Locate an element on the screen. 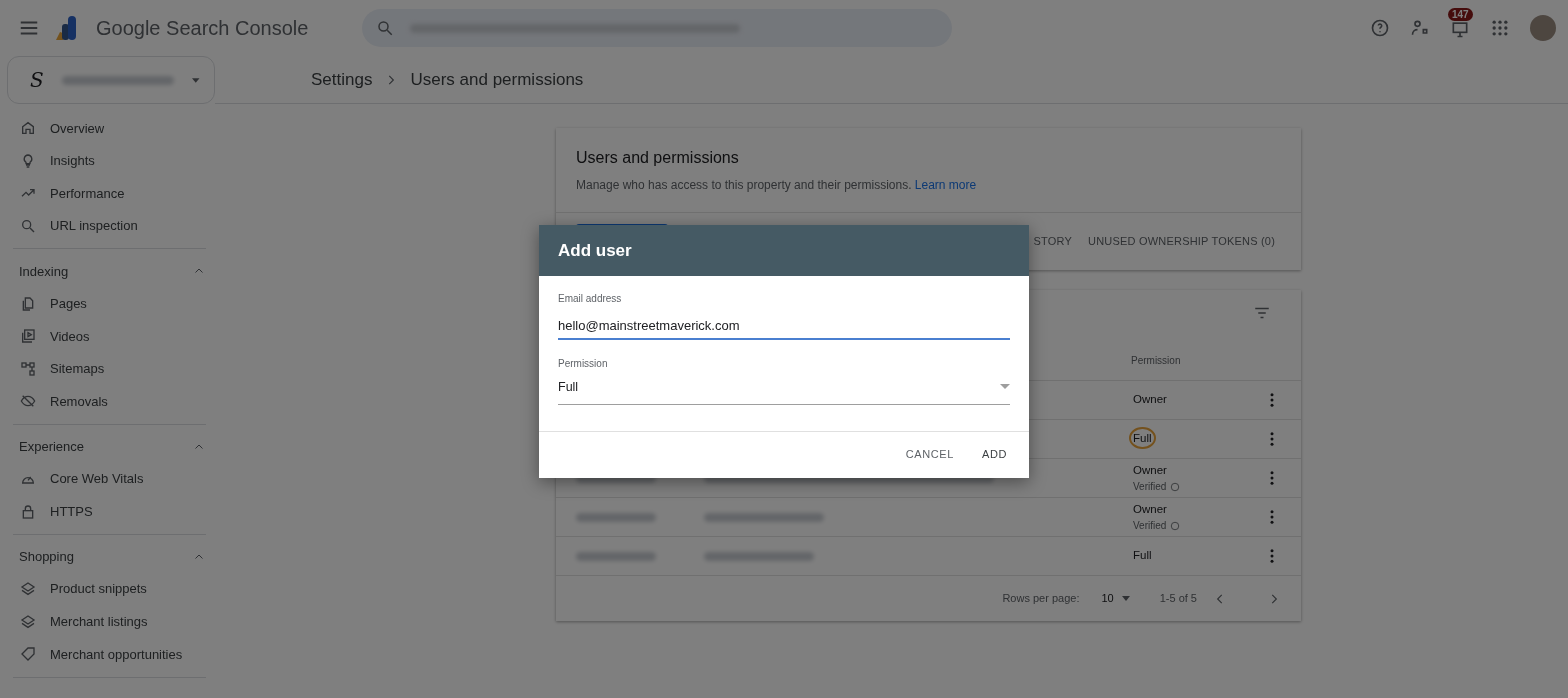 This screenshot has width=1568, height=698. section-heading: Indexing is located at coordinates (44, 271).